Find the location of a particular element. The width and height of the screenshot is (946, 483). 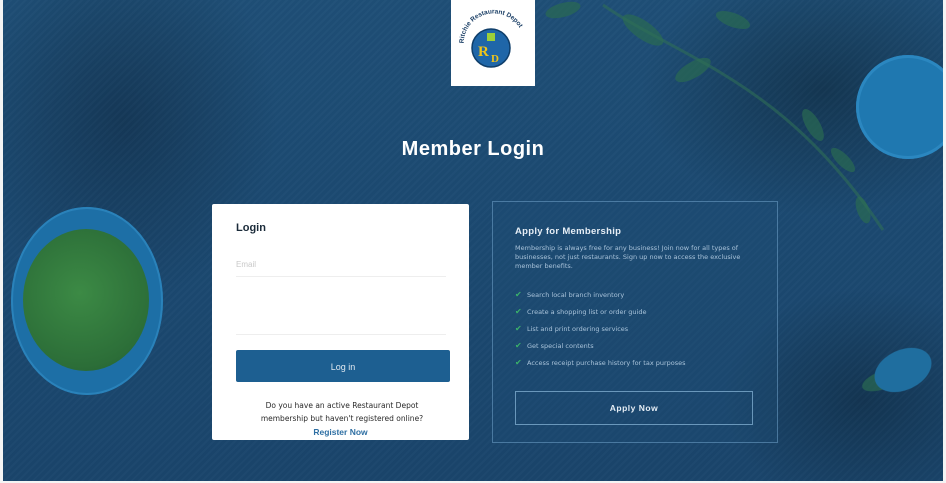

login-button: Log in is located at coordinates (343, 366).